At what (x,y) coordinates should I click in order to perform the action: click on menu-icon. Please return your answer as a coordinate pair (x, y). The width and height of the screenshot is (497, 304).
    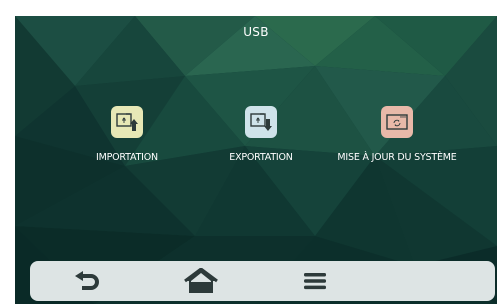
    Looking at the image, I should click on (315, 281).